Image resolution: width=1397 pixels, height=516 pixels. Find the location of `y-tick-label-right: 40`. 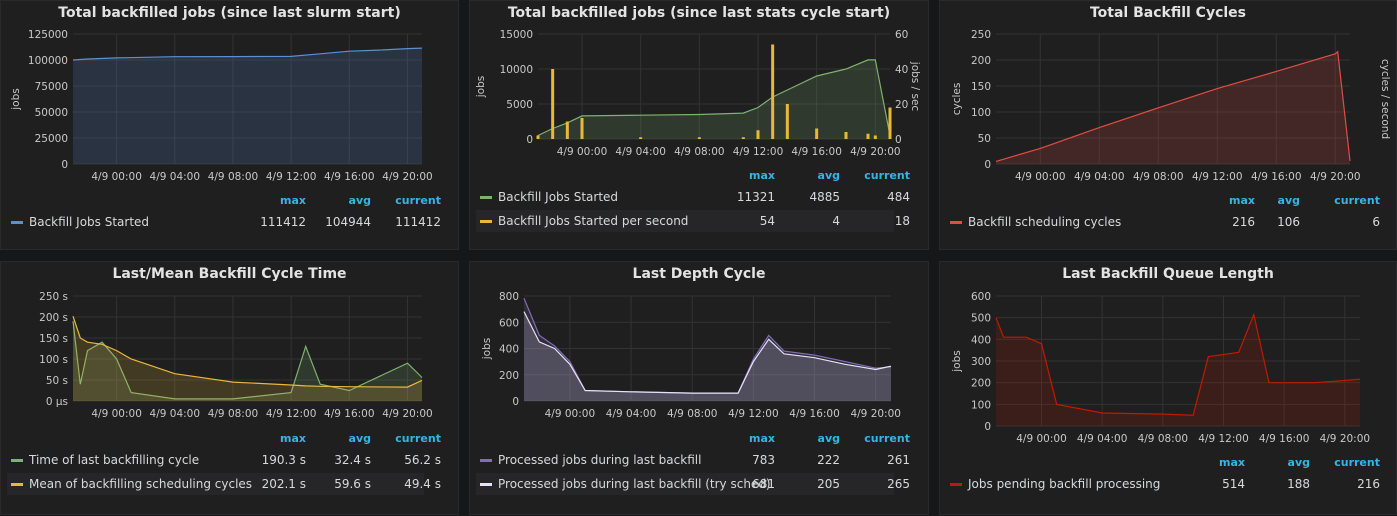

y-tick-label-right: 40 is located at coordinates (901, 70).